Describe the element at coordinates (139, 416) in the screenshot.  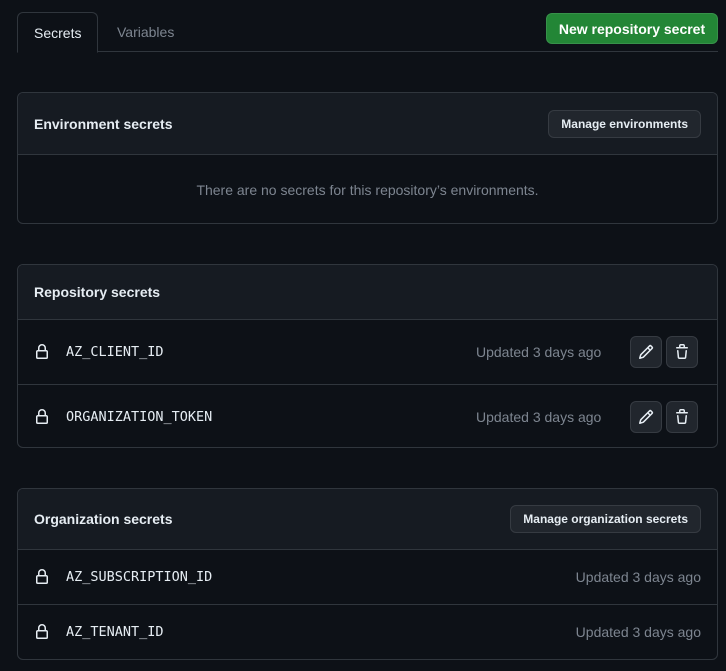
I see `secret-name: ORGANIZATION_TOKEN` at that location.